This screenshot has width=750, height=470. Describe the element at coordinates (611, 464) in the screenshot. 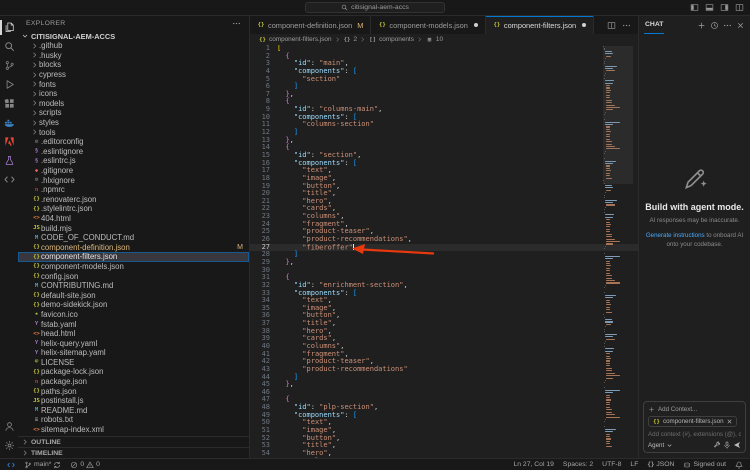

I see `encoding-status: UTF-8` at that location.